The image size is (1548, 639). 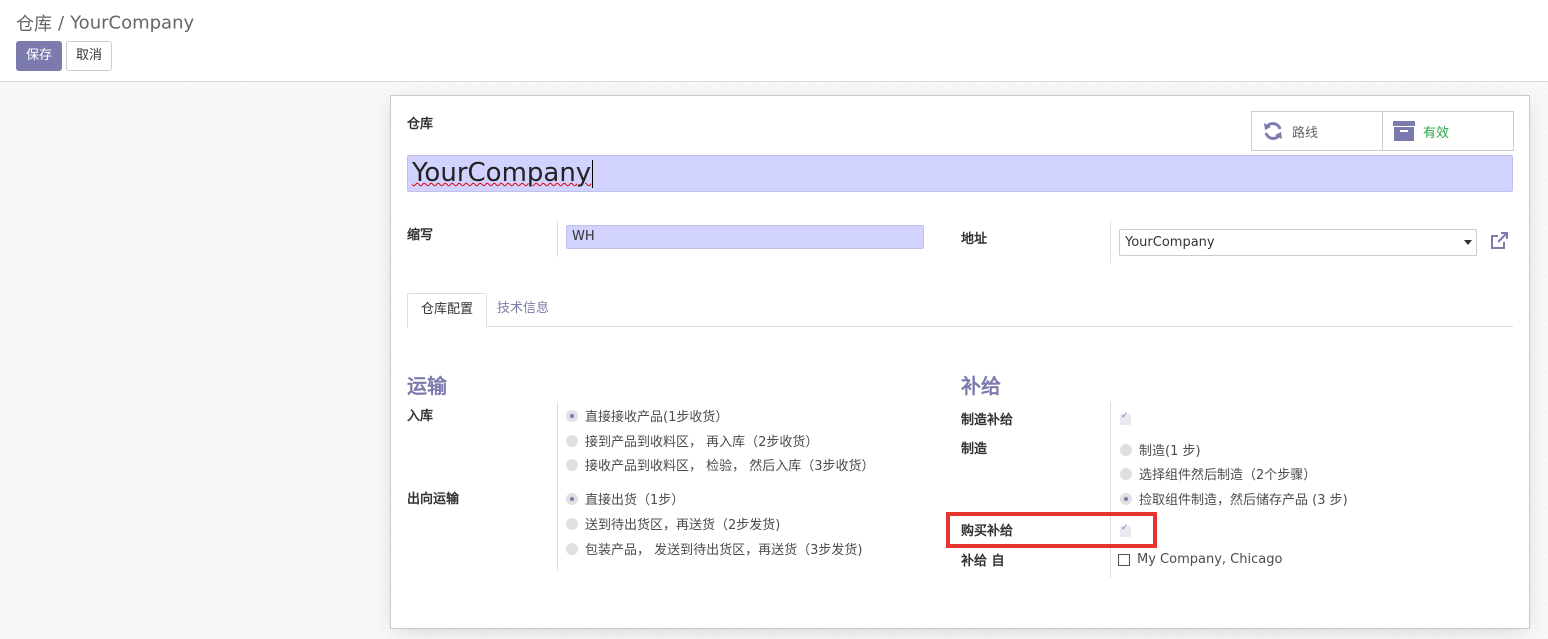 I want to click on breadcrumb: 仓库 / YourCompany, so click(x=105, y=23).